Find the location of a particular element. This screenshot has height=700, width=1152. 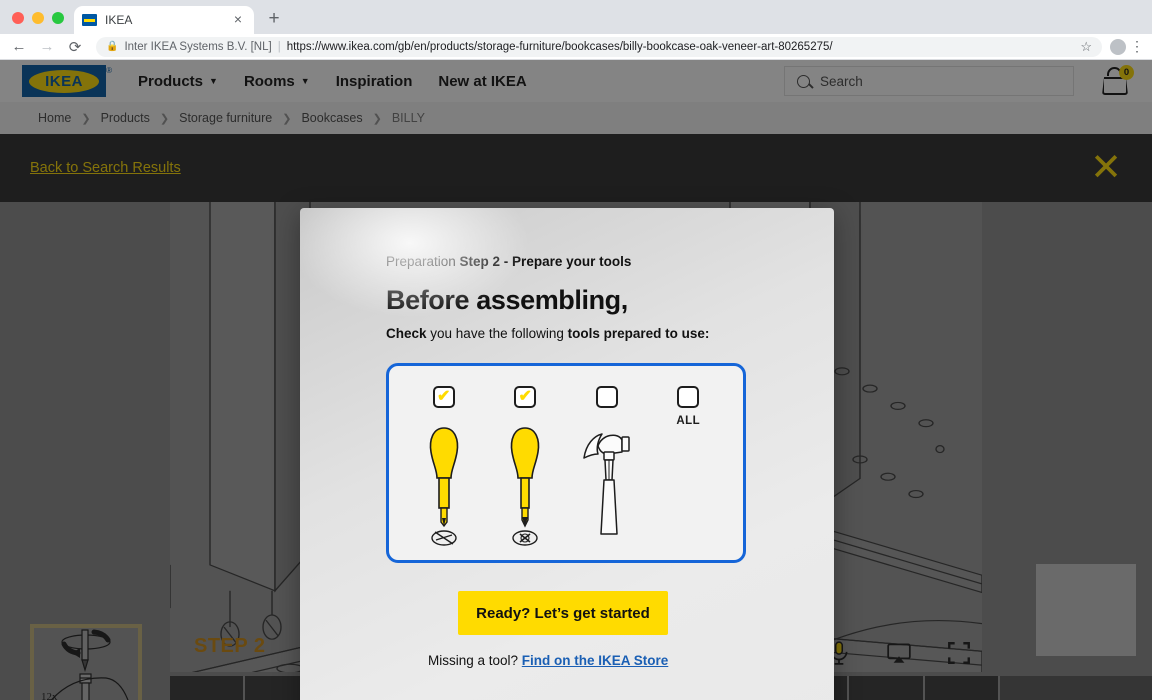

cart-button: 0 is located at coordinates (1117, 80).